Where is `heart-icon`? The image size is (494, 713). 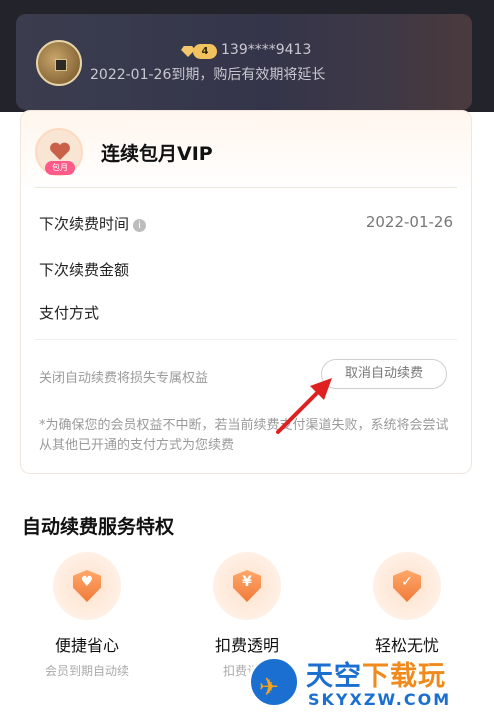
heart-icon is located at coordinates (60, 151).